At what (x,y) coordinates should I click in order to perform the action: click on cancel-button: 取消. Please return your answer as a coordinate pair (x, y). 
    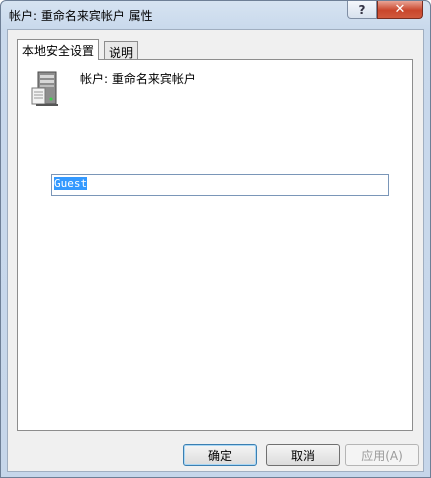
    Looking at the image, I should click on (303, 455).